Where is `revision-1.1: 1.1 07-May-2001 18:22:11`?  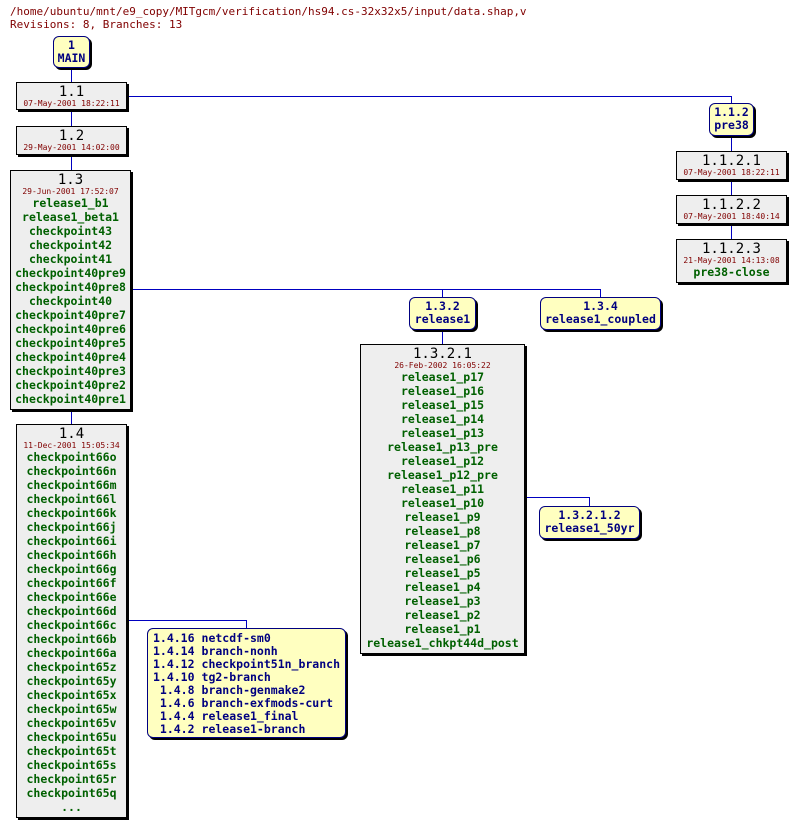
revision-1.1: 1.1 07-May-2001 18:22:11 is located at coordinates (71, 96).